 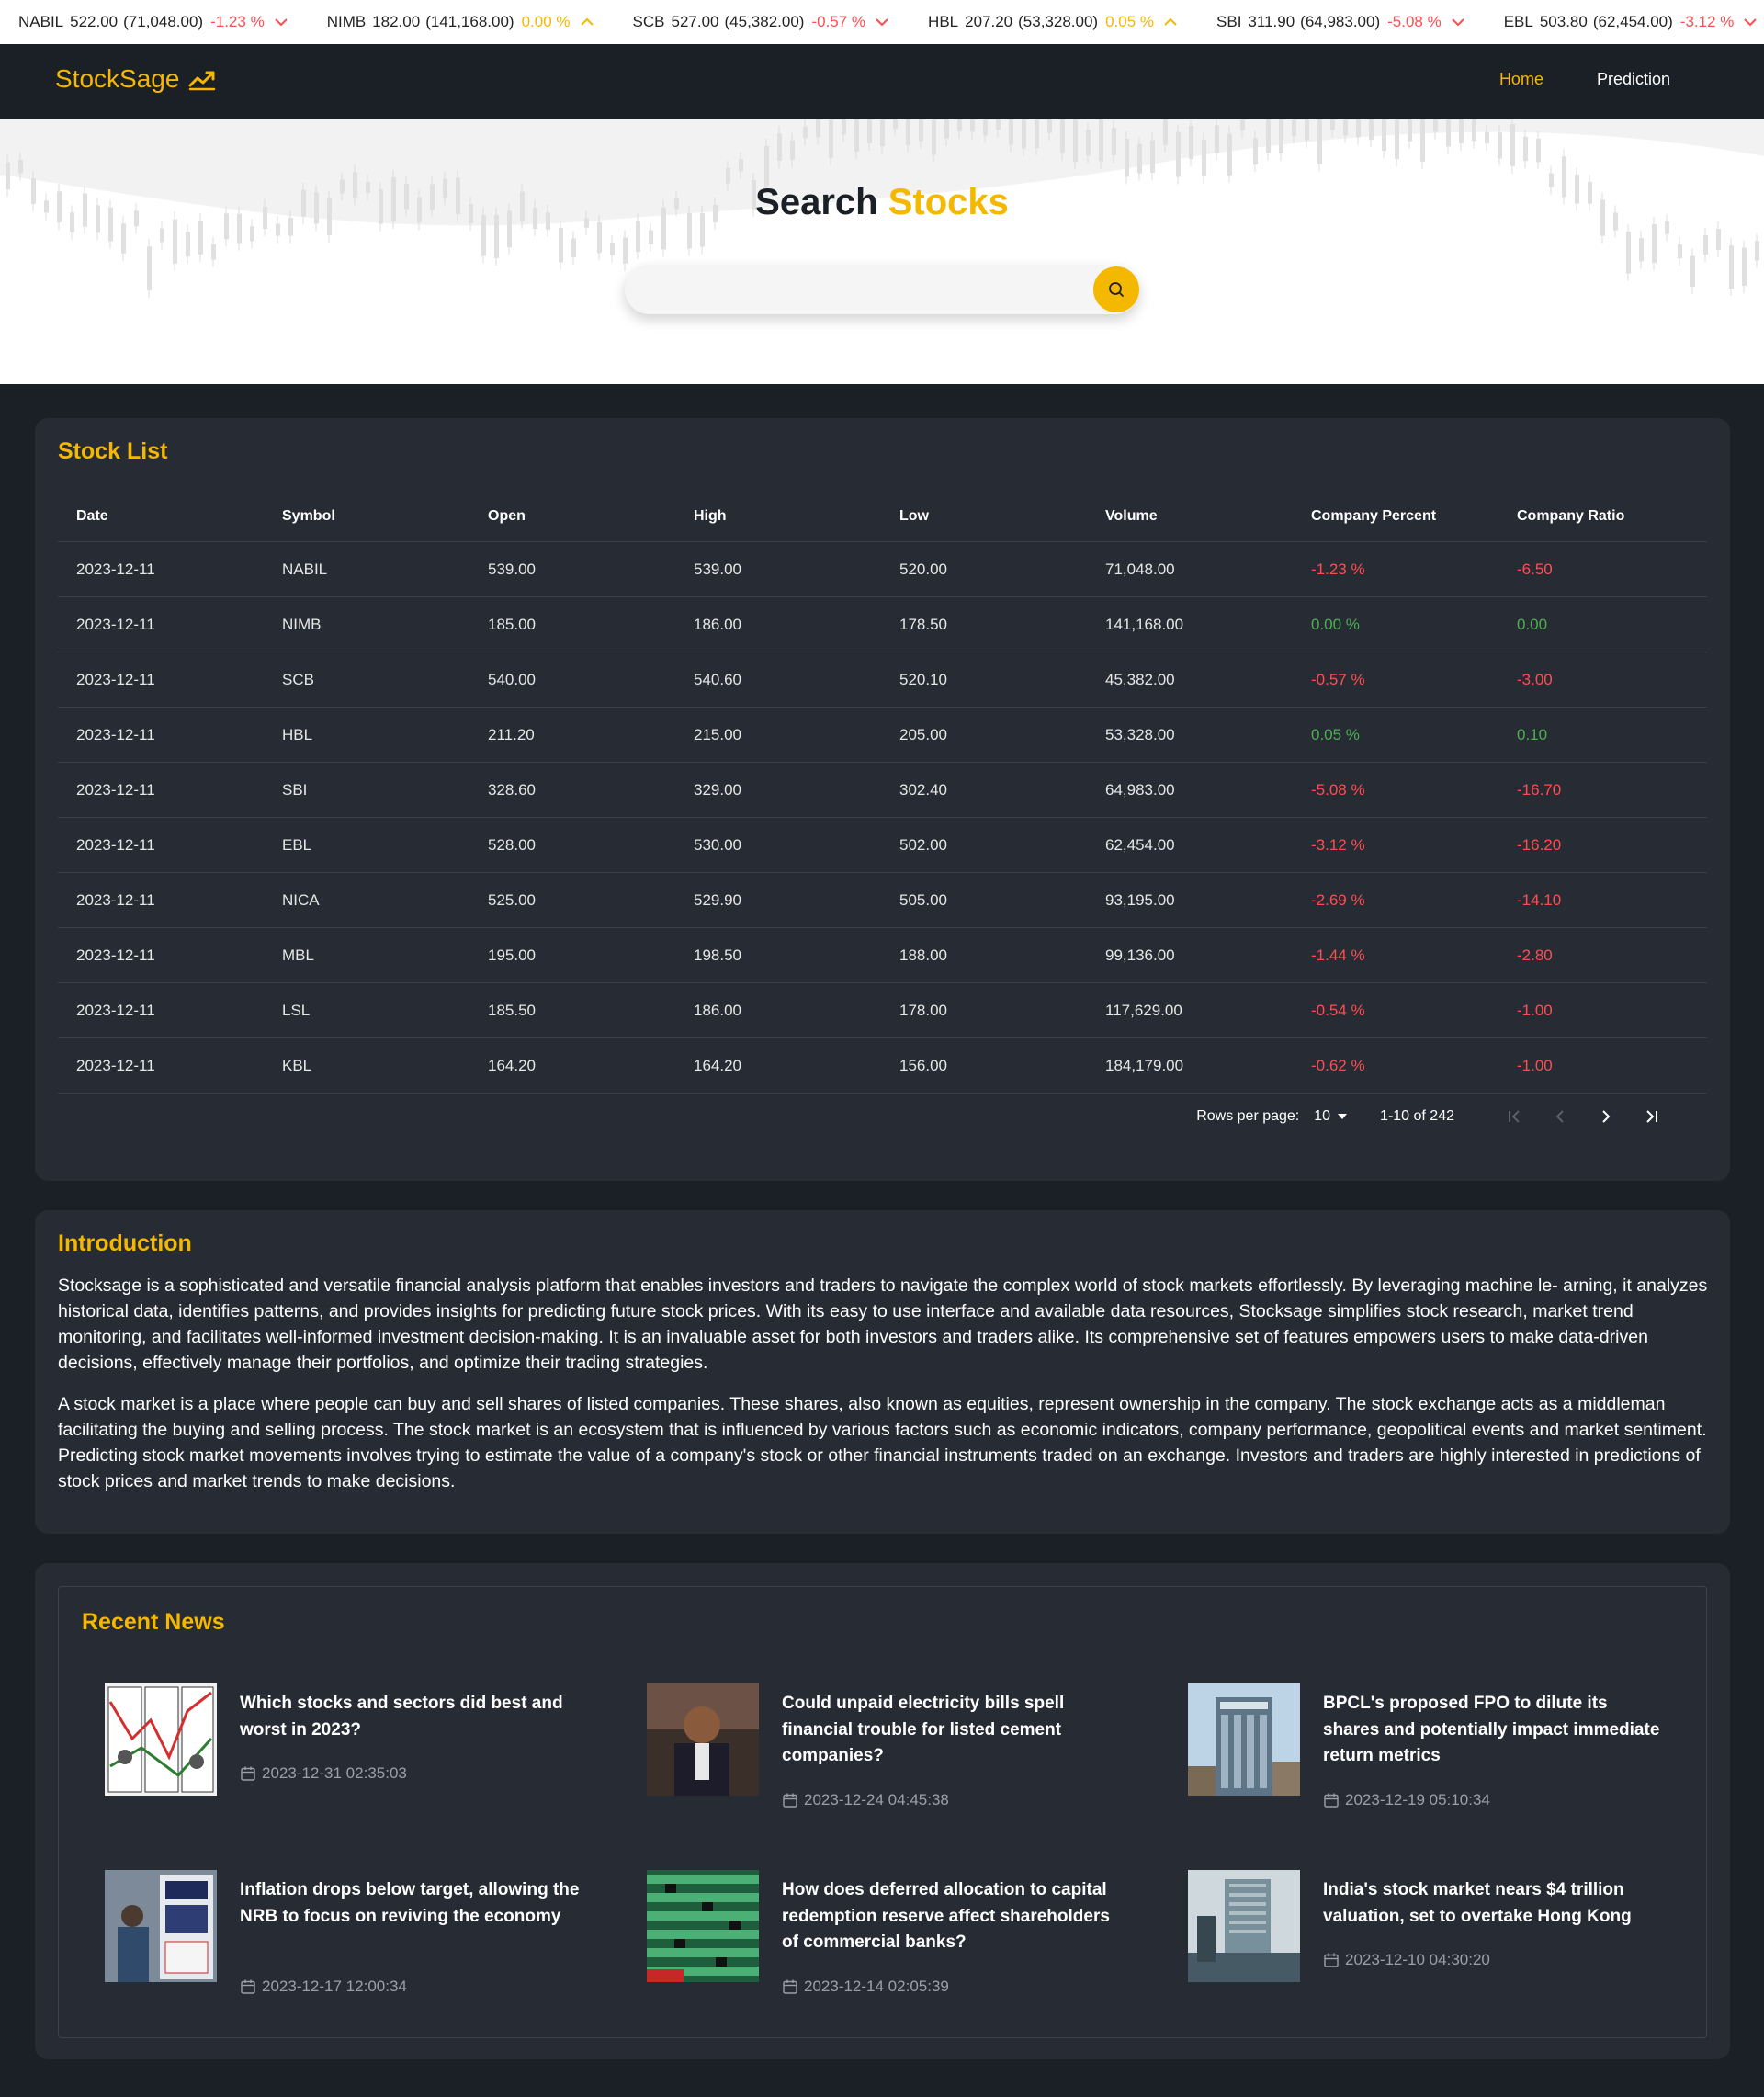 What do you see at coordinates (861, 289) in the screenshot?
I see `search-input` at bounding box center [861, 289].